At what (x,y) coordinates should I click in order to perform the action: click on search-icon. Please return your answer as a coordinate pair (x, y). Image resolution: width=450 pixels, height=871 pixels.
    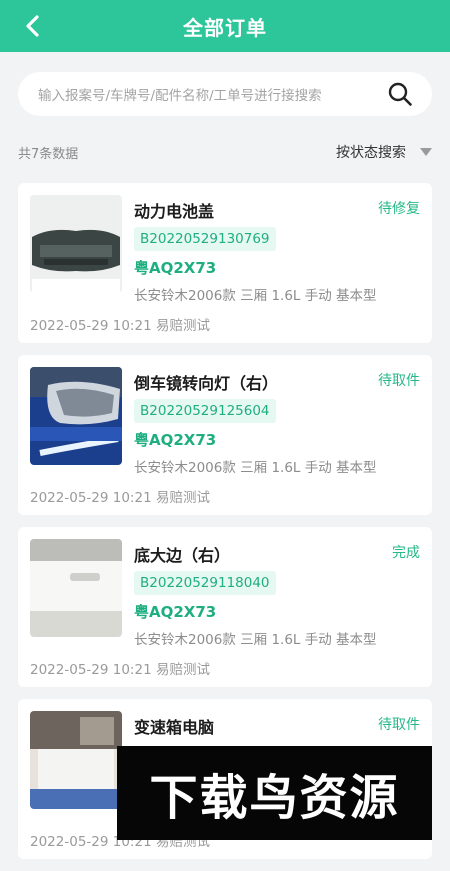
    Looking at the image, I should click on (400, 94).